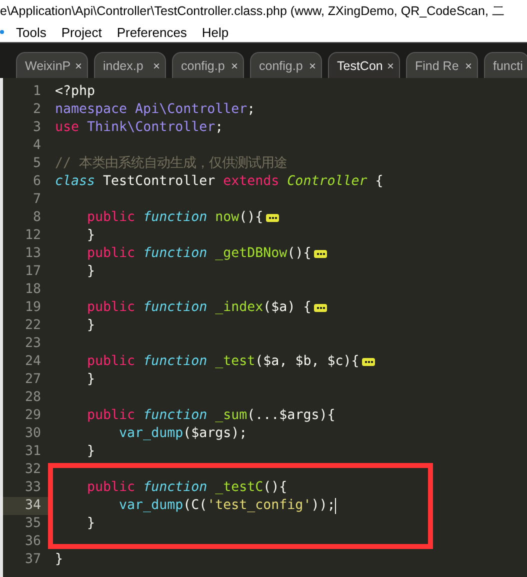 This screenshot has height=577, width=527. I want to click on line-number: 8, so click(37, 218).